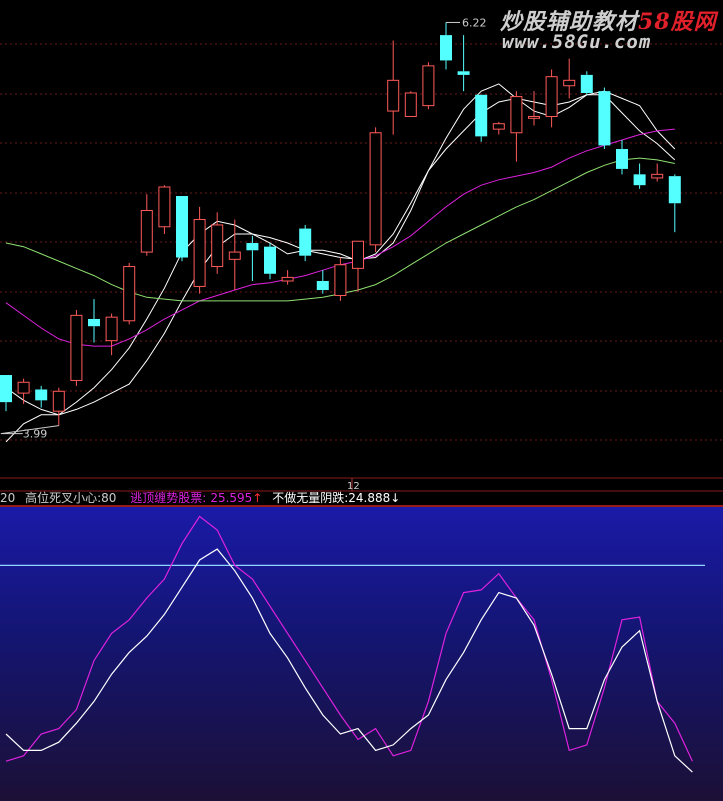 The height and width of the screenshot is (801, 723). I want to click on arrow-down-icon: ↓, so click(395, 498).